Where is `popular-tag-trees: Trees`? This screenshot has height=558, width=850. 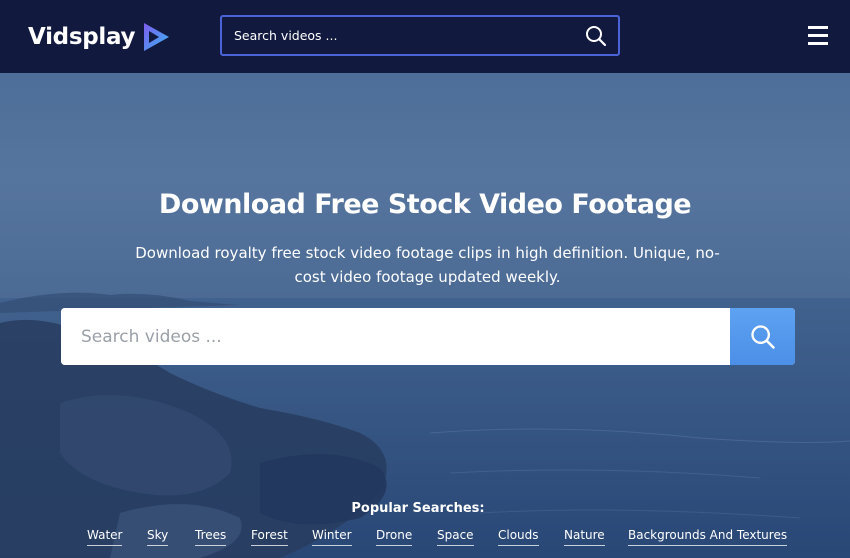 popular-tag-trees: Trees is located at coordinates (211, 537).